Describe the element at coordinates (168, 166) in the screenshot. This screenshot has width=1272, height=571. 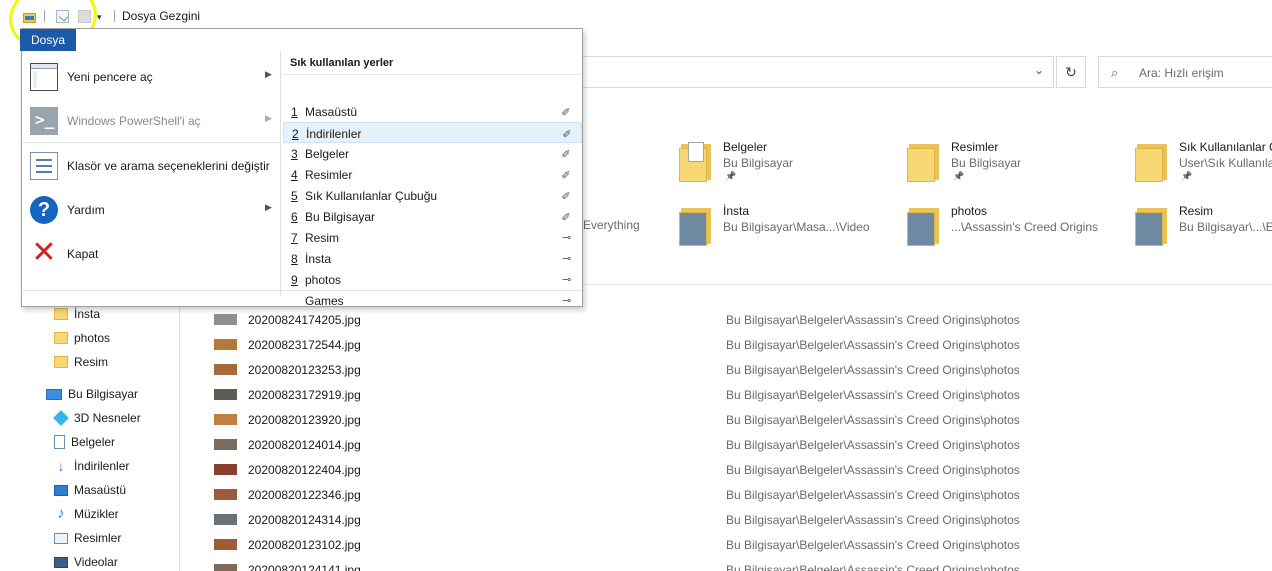
I see `menu-item-label: Klasör ve arama seçeneklerini değiştir` at that location.